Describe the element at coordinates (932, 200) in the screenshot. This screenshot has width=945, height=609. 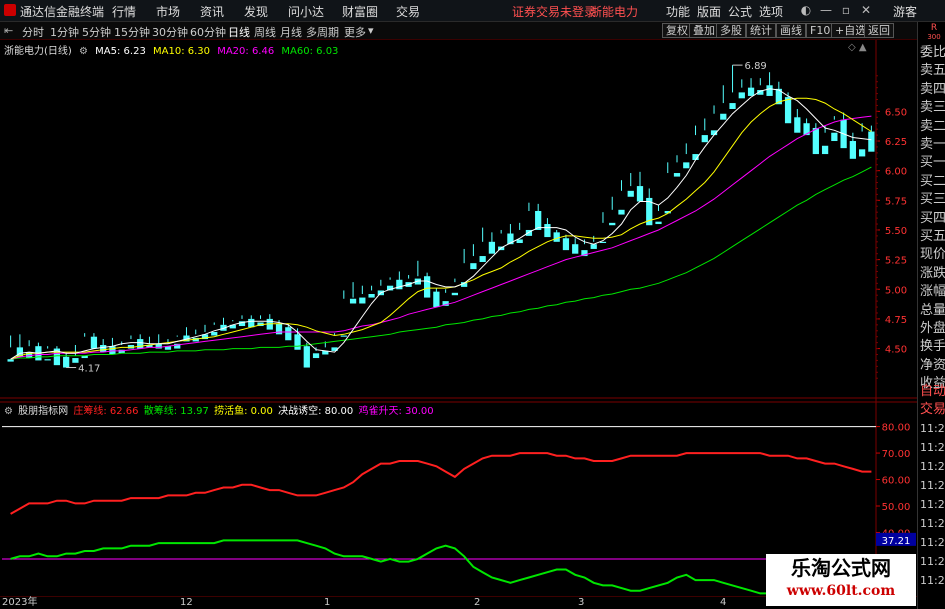
I see `sidebar-item: 买三` at that location.